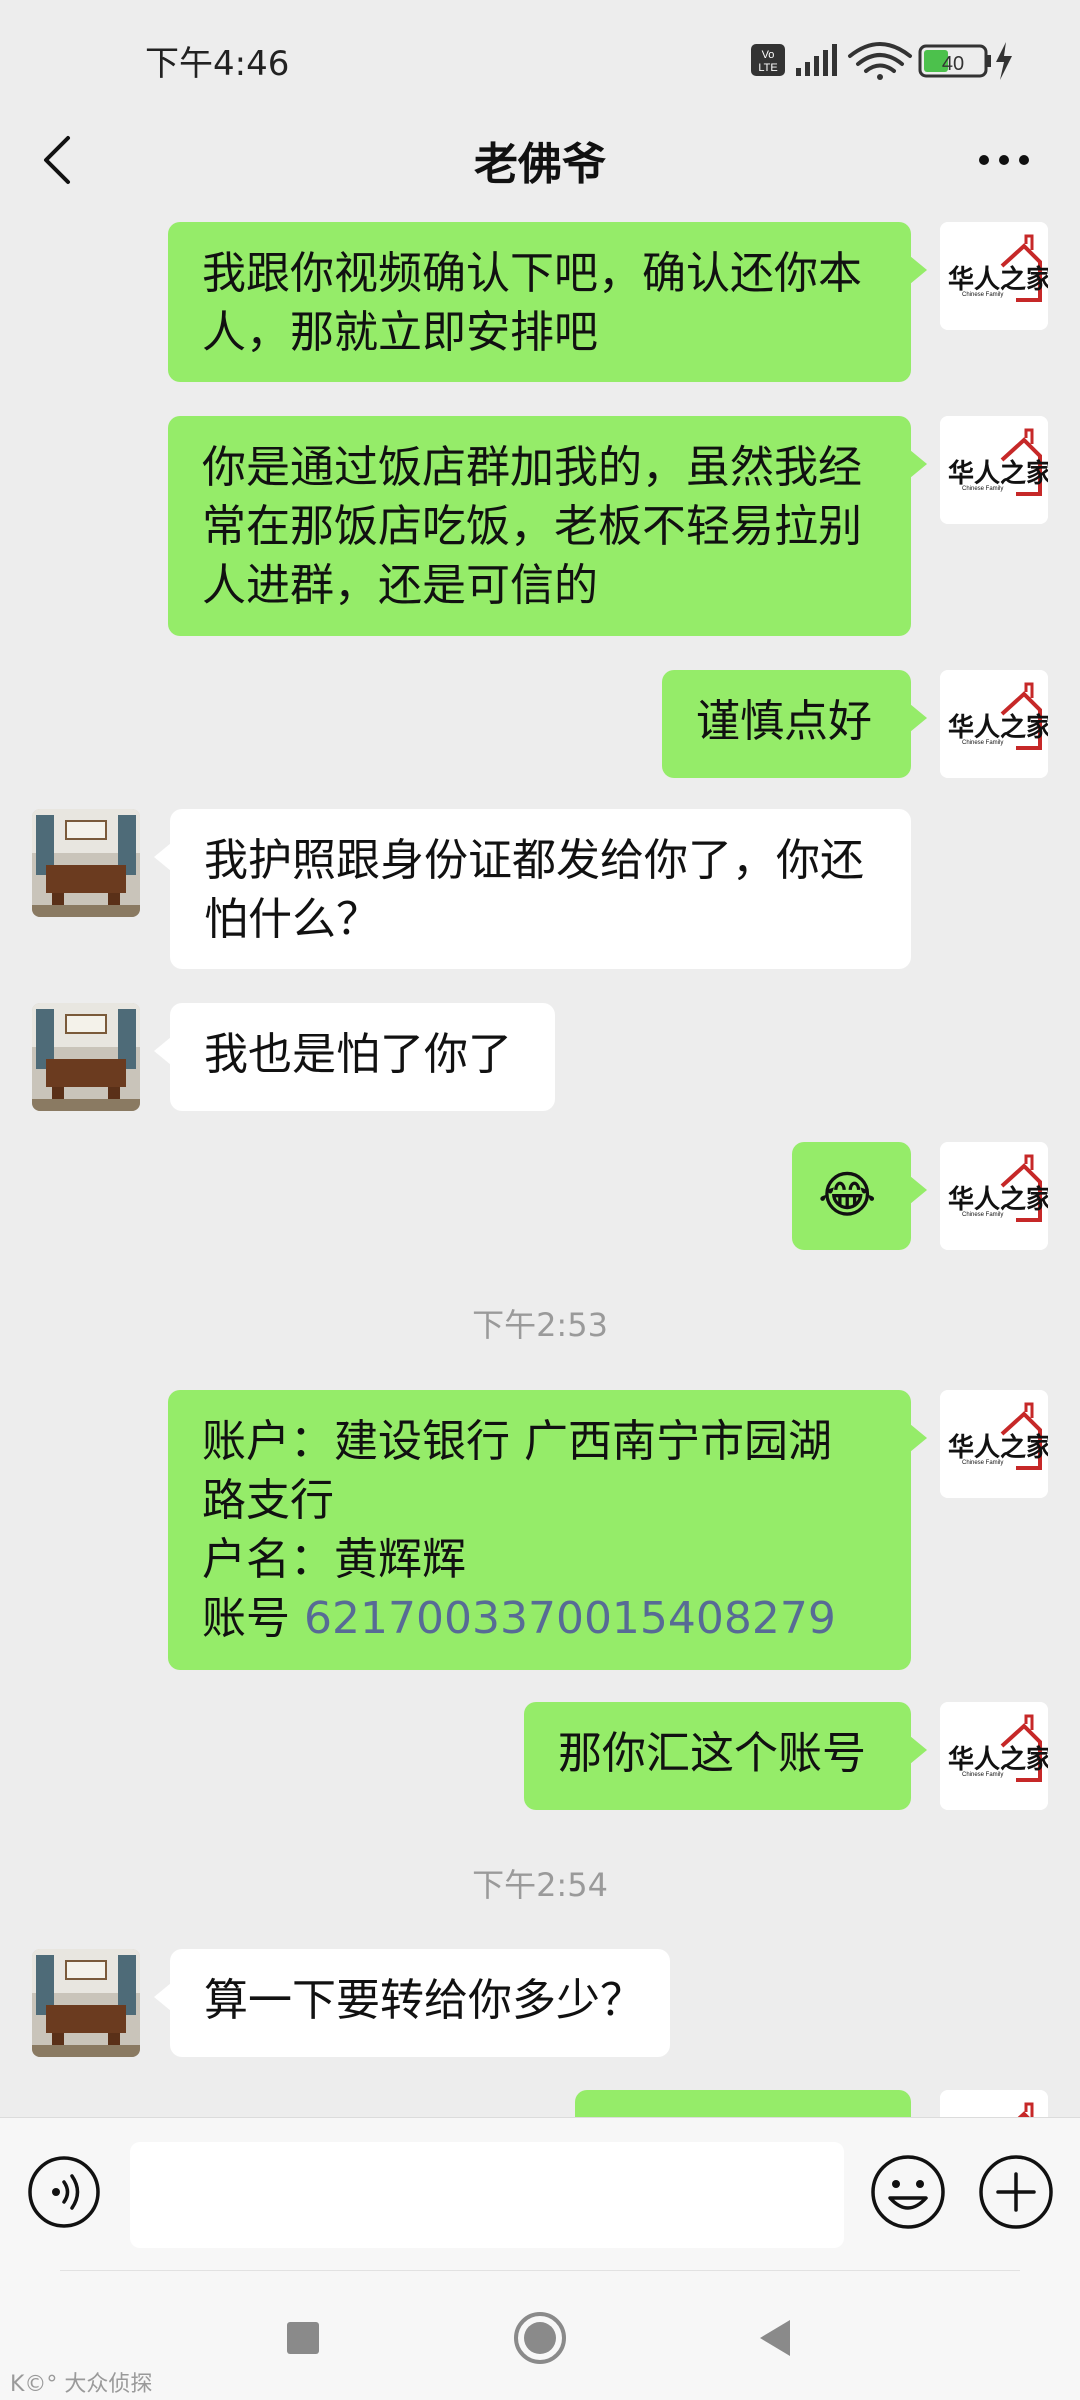  Describe the element at coordinates (540, 1885) in the screenshot. I see `message-timestamp: 下午2:54` at that location.